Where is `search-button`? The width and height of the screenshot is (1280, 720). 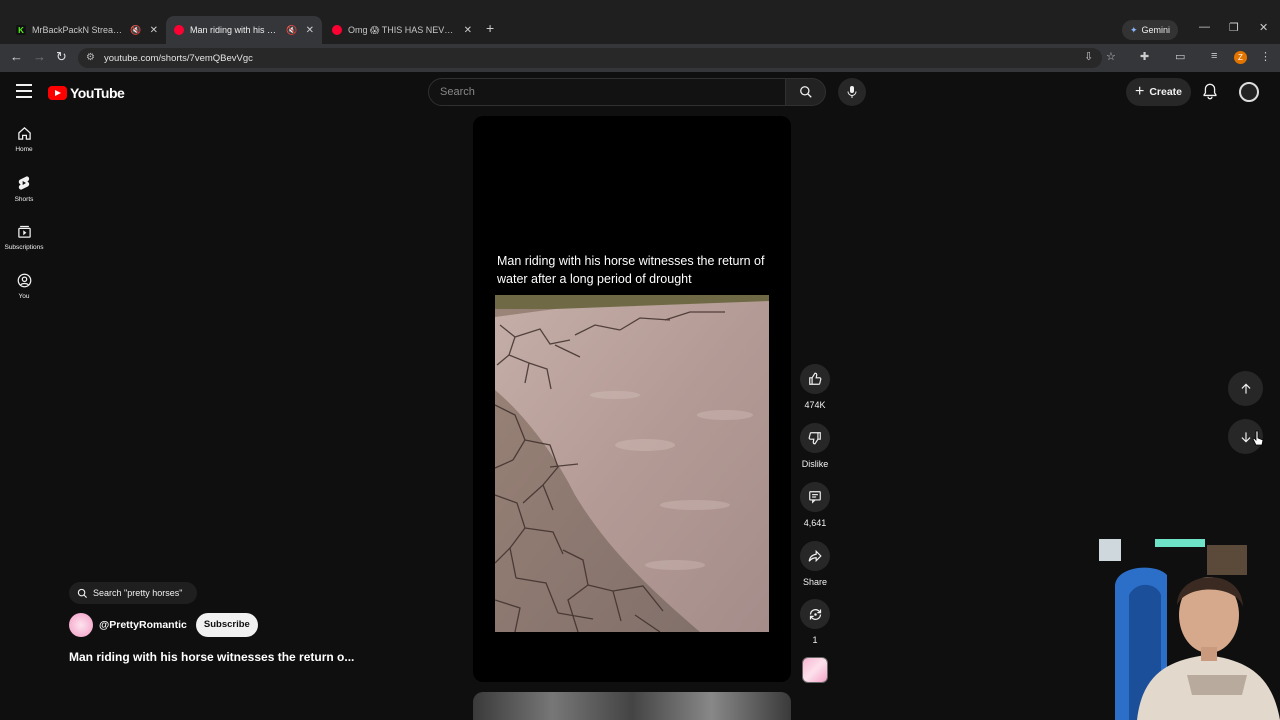 search-button is located at coordinates (806, 92).